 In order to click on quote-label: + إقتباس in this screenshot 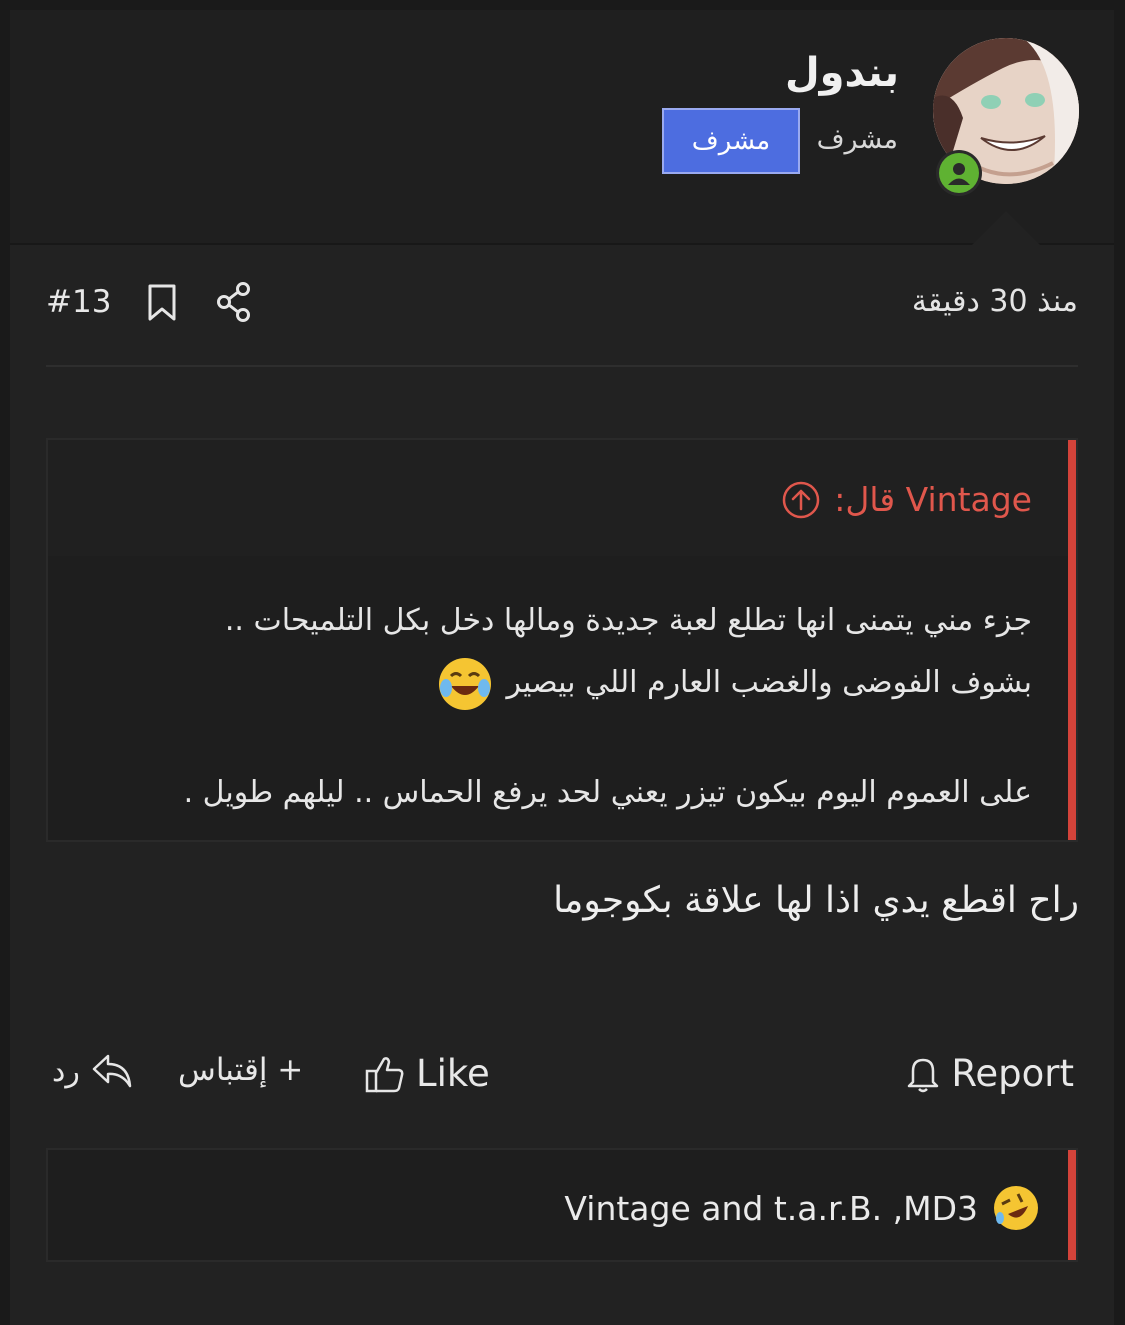, I will do `click(240, 1070)`.